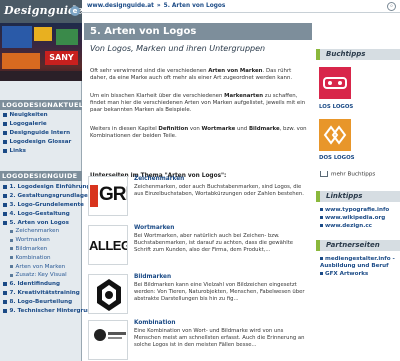 This screenshot has width=400, height=361. I want to click on photo-street, so click(41, 76).